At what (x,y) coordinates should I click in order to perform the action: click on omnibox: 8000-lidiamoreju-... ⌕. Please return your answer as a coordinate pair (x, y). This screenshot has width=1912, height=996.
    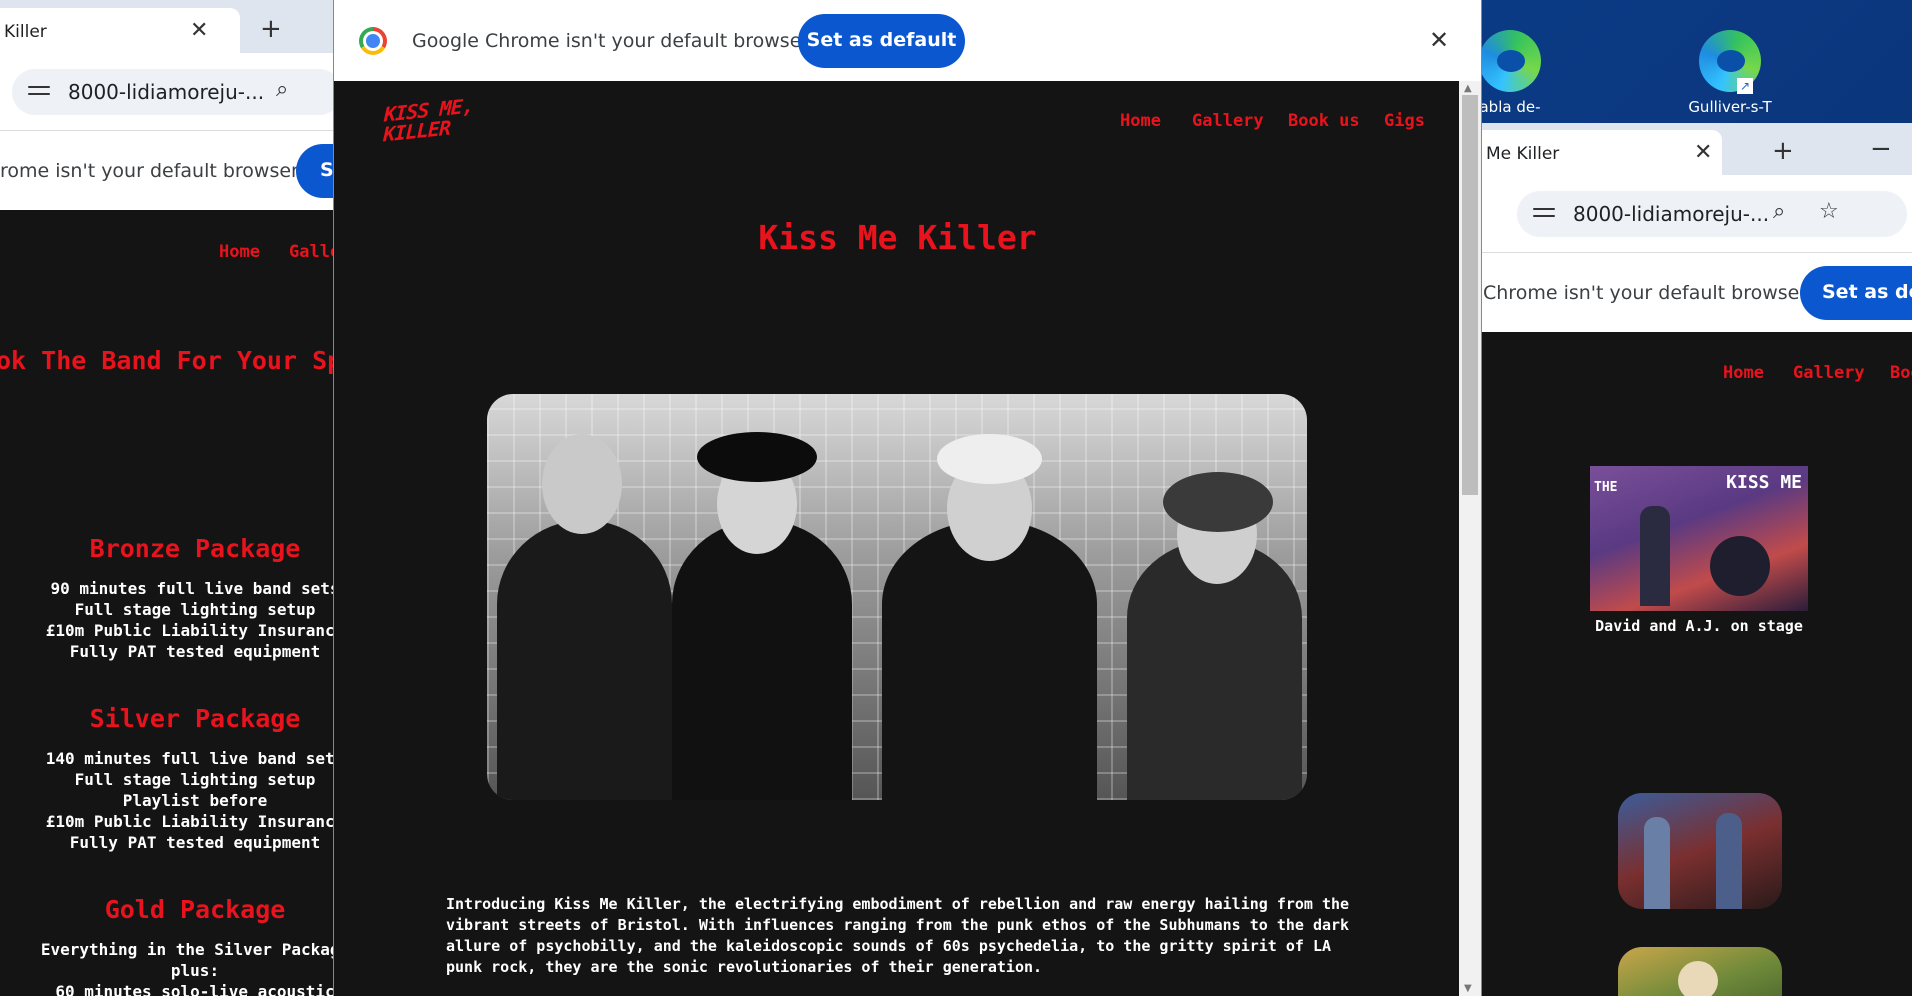
    Looking at the image, I should click on (172, 92).